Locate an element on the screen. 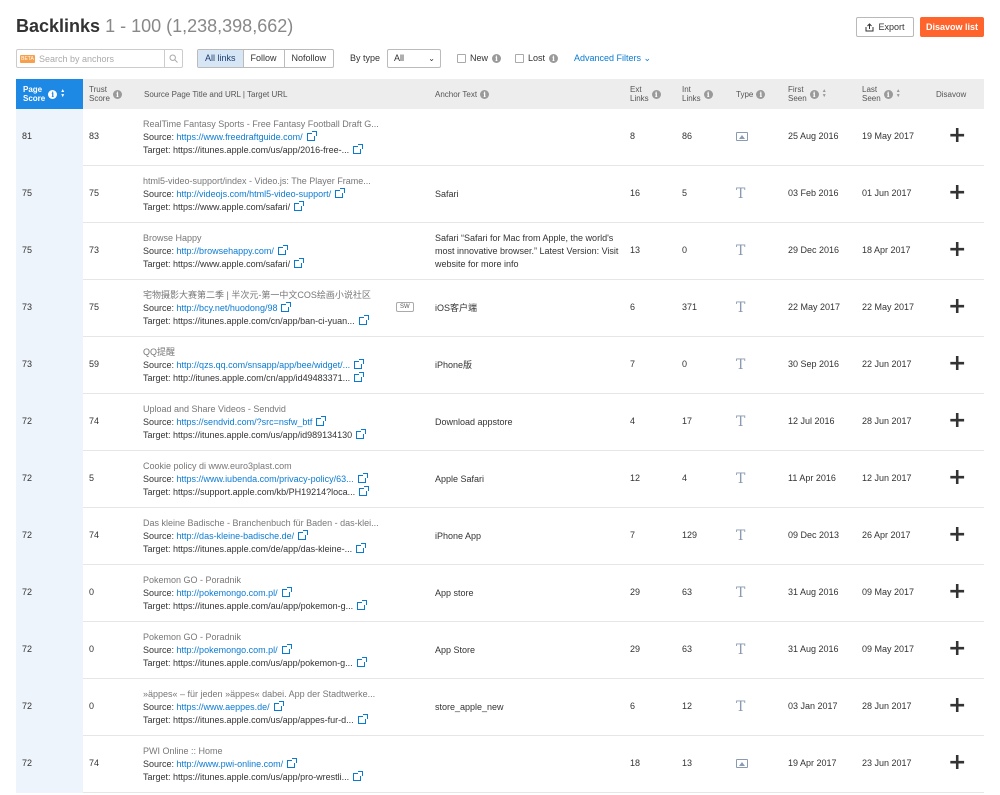  search-icon is located at coordinates (173, 58).